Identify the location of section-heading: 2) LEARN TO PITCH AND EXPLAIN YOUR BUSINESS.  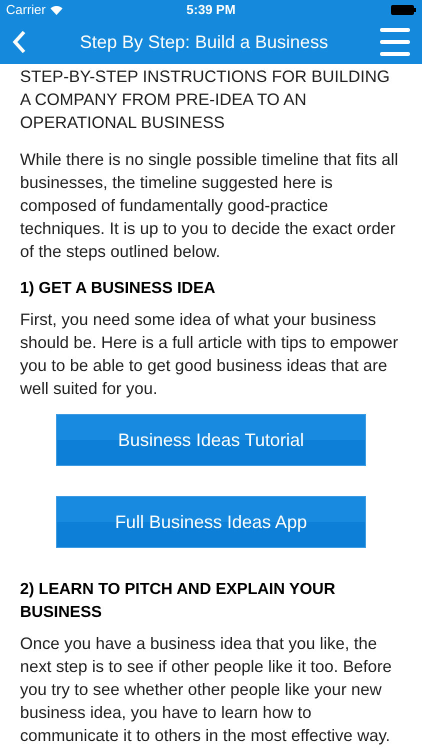
(178, 601).